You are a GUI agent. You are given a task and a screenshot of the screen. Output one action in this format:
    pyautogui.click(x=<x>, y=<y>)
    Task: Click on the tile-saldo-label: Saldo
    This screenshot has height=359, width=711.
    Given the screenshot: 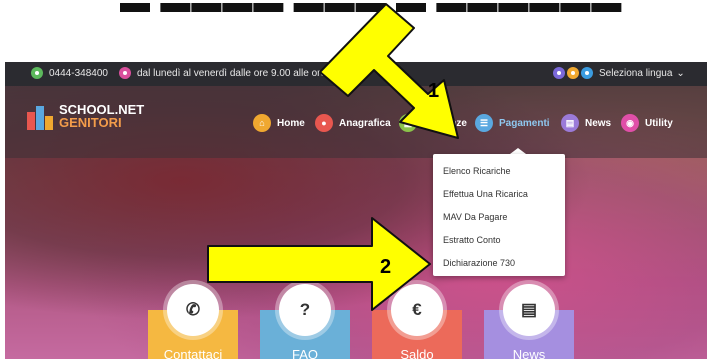 What is the action you would take?
    pyautogui.click(x=417, y=353)
    